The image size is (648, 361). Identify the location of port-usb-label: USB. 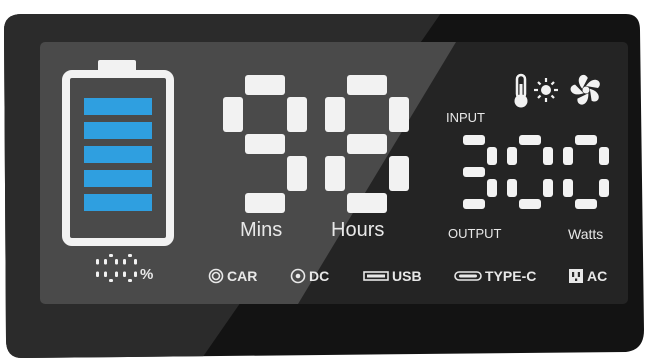
(407, 276).